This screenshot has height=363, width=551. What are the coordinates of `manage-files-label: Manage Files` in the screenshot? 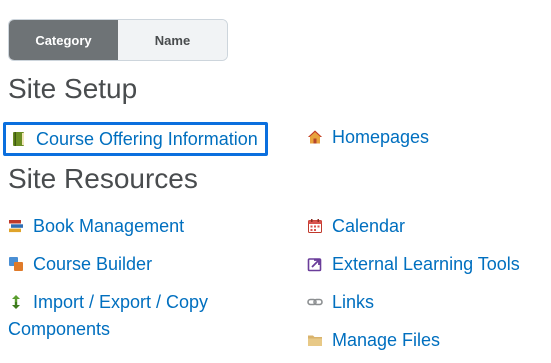 It's located at (386, 340).